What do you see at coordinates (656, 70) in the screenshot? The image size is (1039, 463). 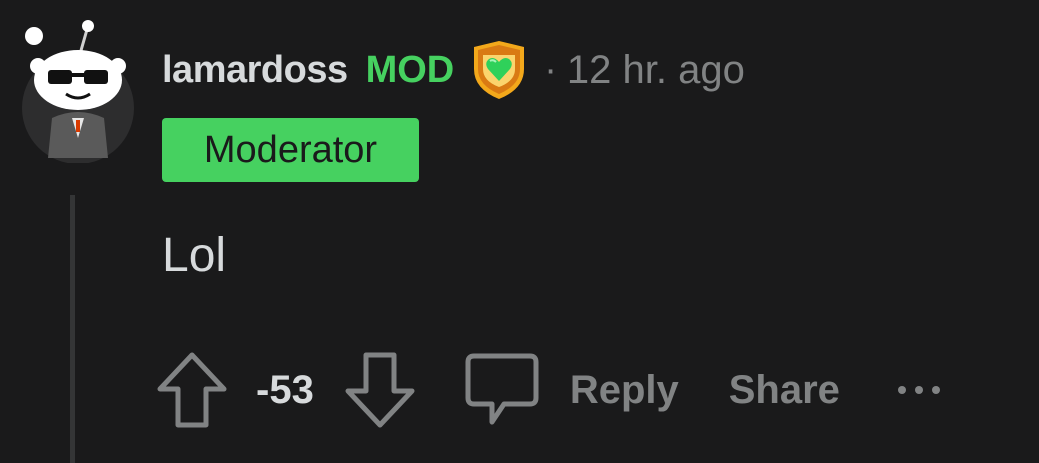 I see `timestamp: 12 hr. ago` at bounding box center [656, 70].